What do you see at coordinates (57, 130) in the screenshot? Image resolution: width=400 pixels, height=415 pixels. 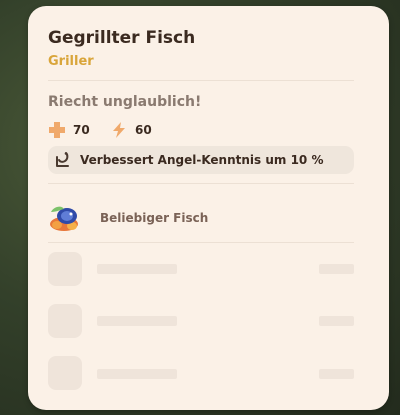 I see `health-plus-icon` at bounding box center [57, 130].